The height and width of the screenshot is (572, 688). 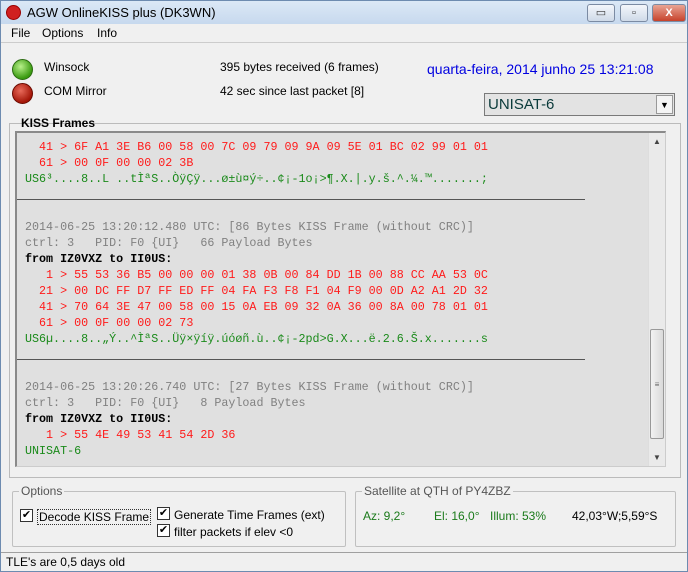 I want to click on winsock-label: Winsock, so click(x=67, y=67).